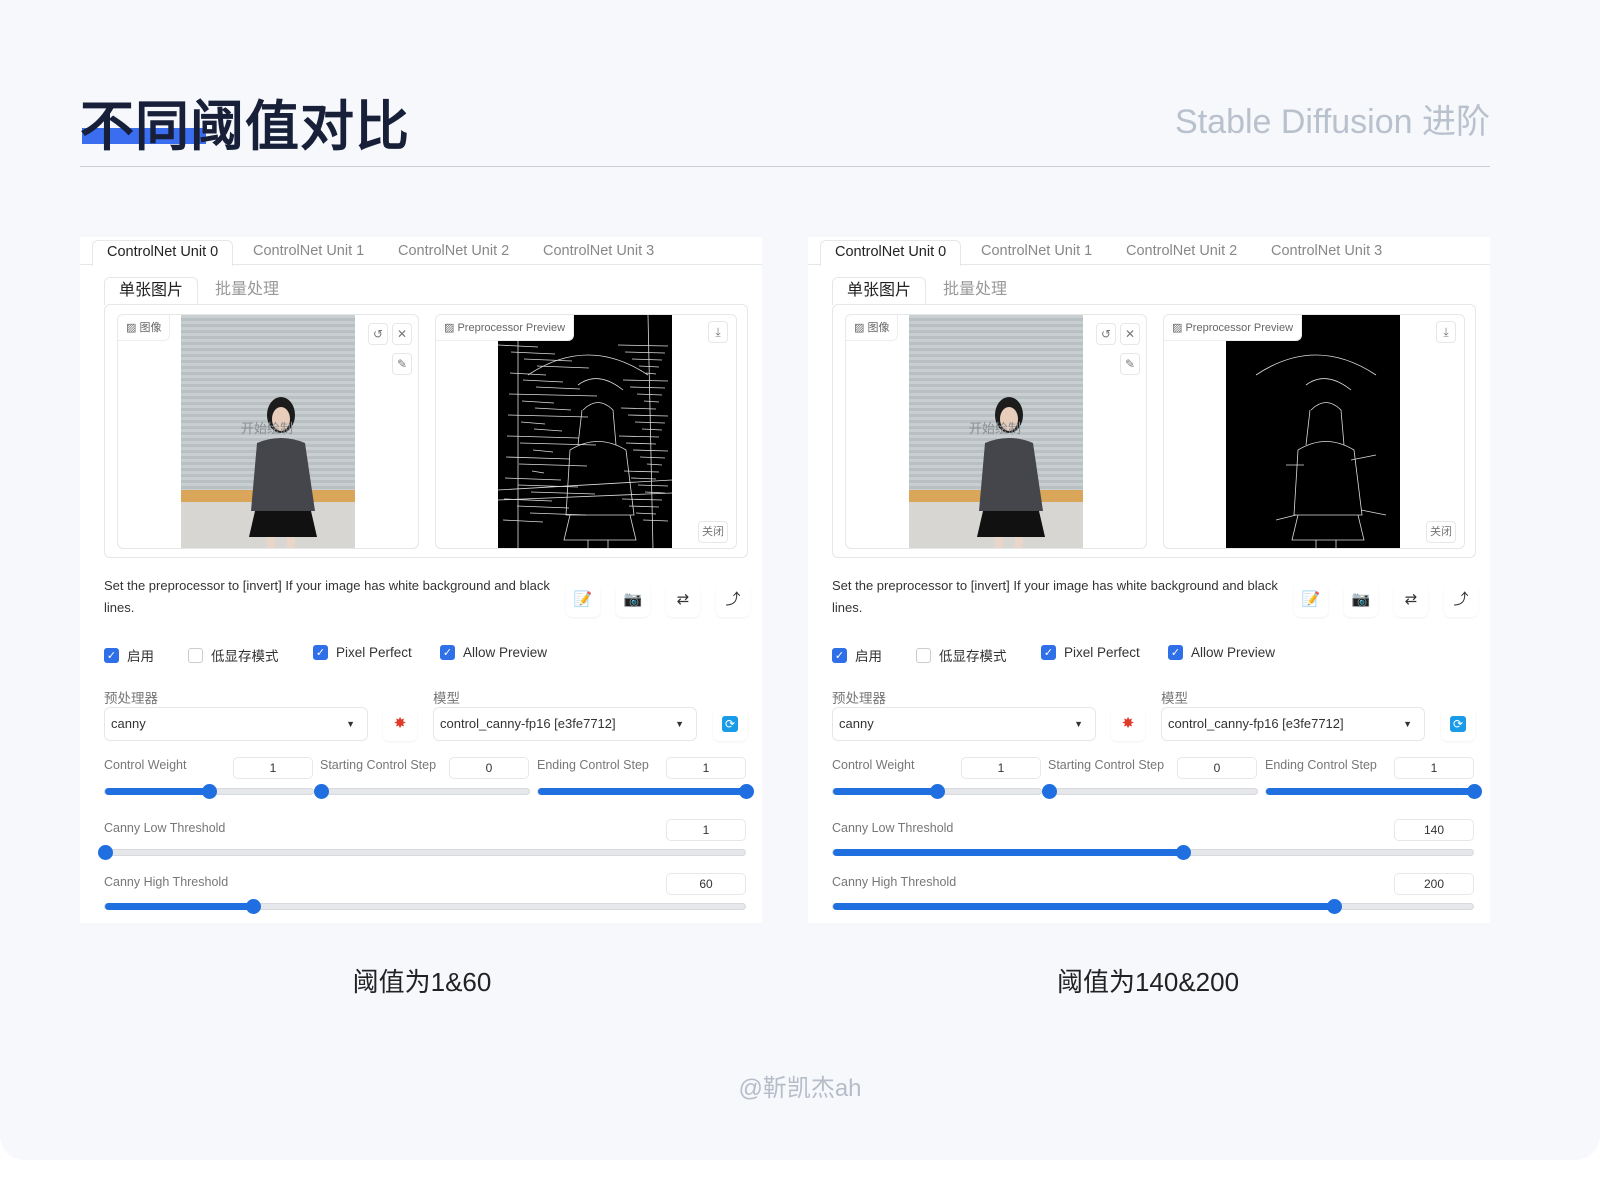 The image size is (1600, 1194). I want to click on preview-image-card: ▨ Preprocessor Preview ⤓ 关闭, so click(1314, 431).